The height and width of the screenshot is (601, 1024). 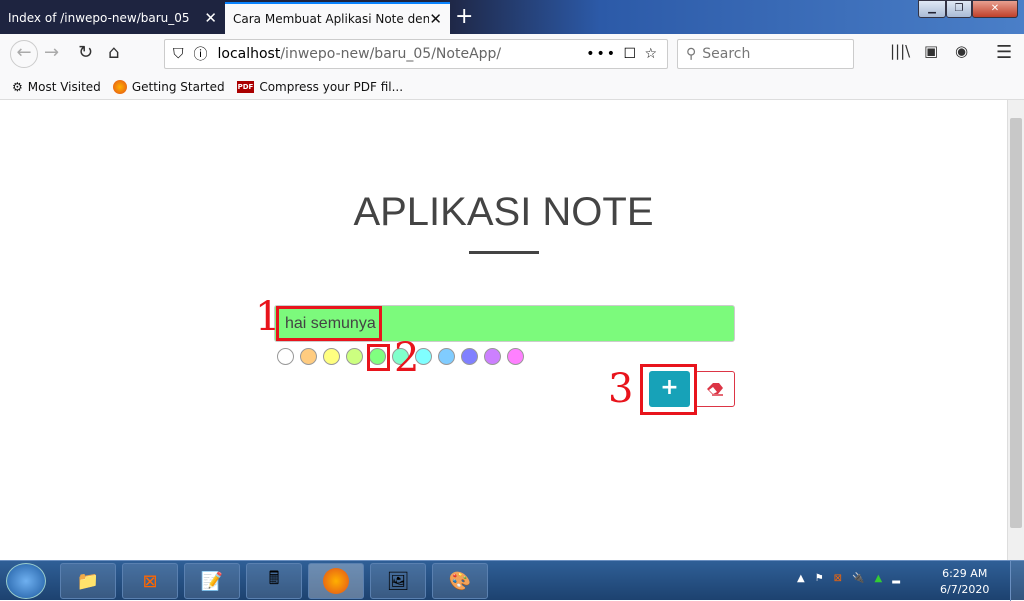 I want to click on xampp-taskbar-icon: ⊠, so click(x=150, y=581).